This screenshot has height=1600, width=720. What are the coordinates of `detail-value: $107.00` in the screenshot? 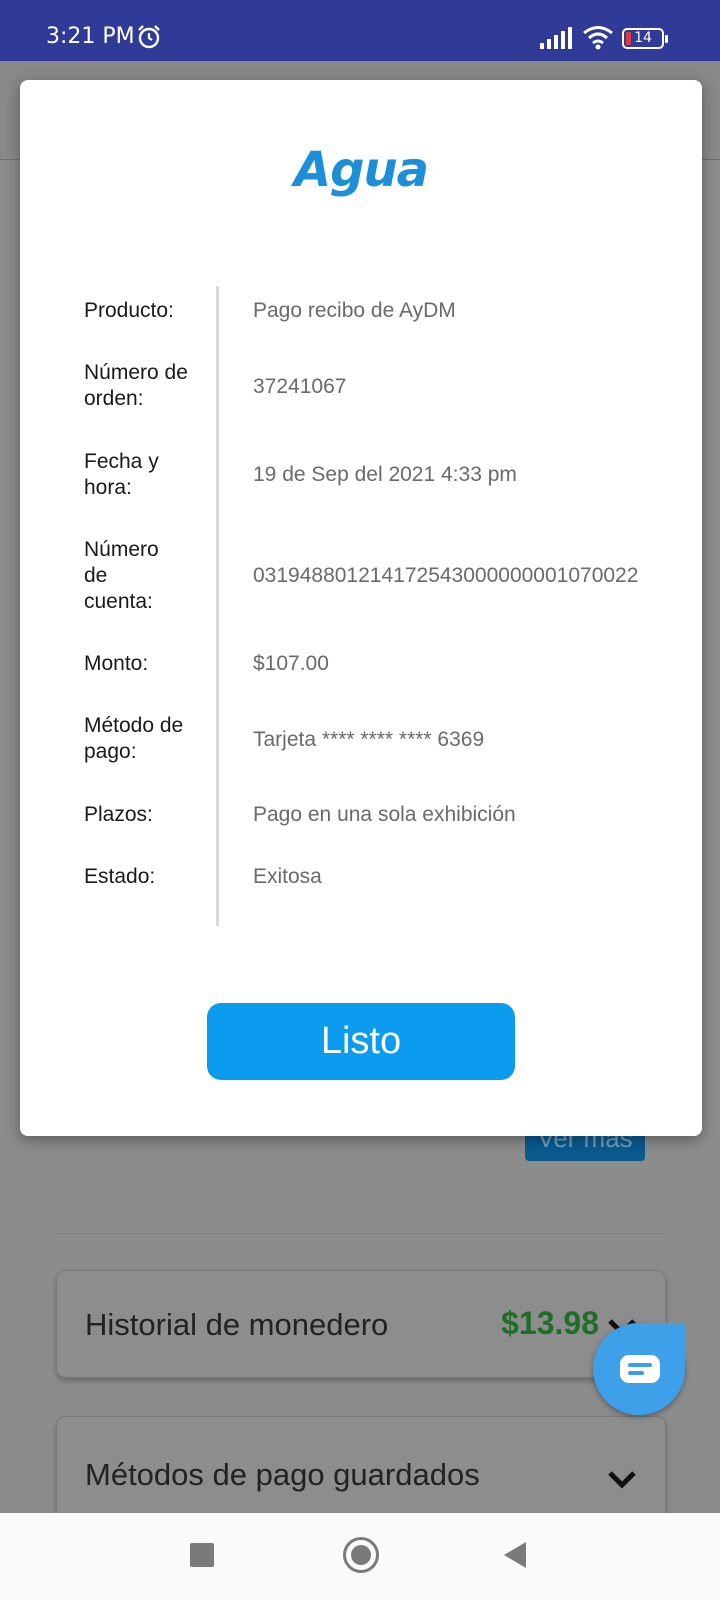 It's located at (291, 663).